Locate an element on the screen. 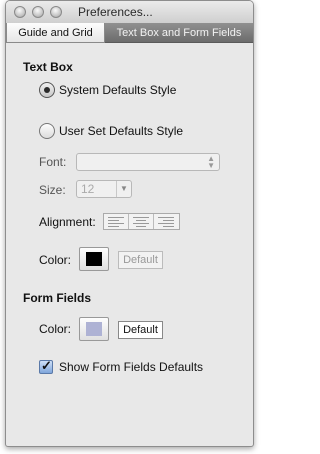 This screenshot has width=320, height=454. size-label: Size: is located at coordinates (52, 190).